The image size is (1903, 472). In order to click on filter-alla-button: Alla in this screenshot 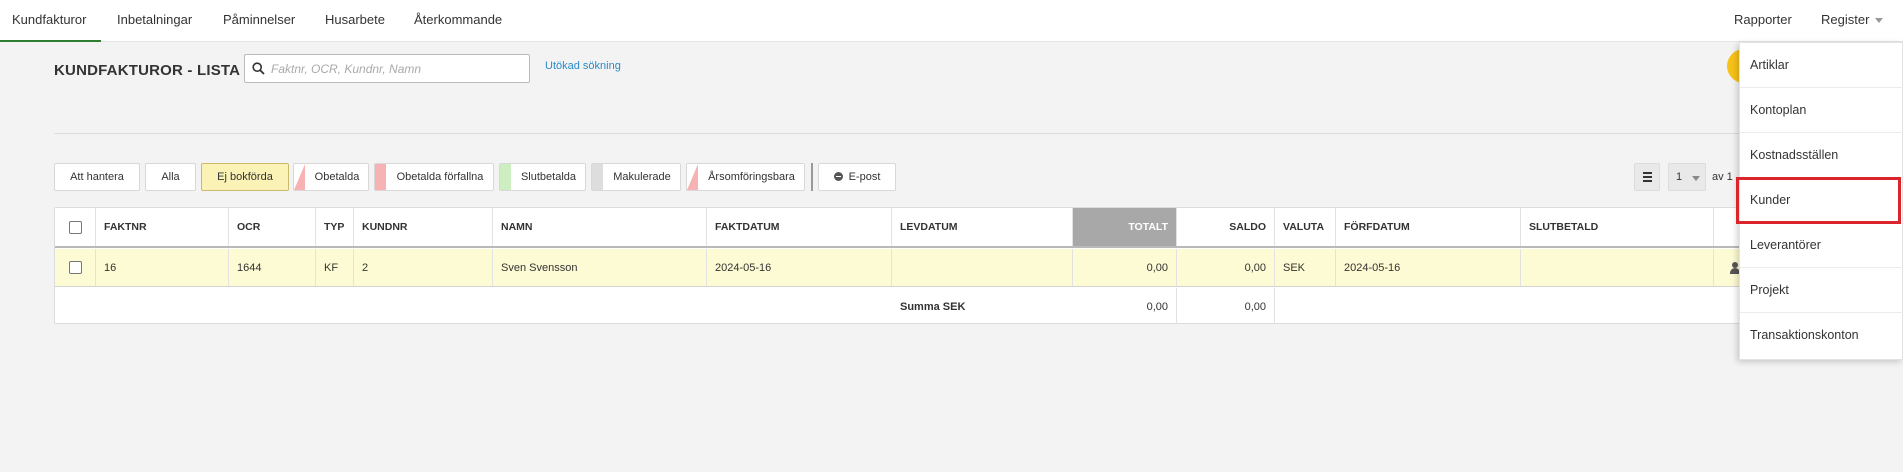, I will do `click(170, 177)`.